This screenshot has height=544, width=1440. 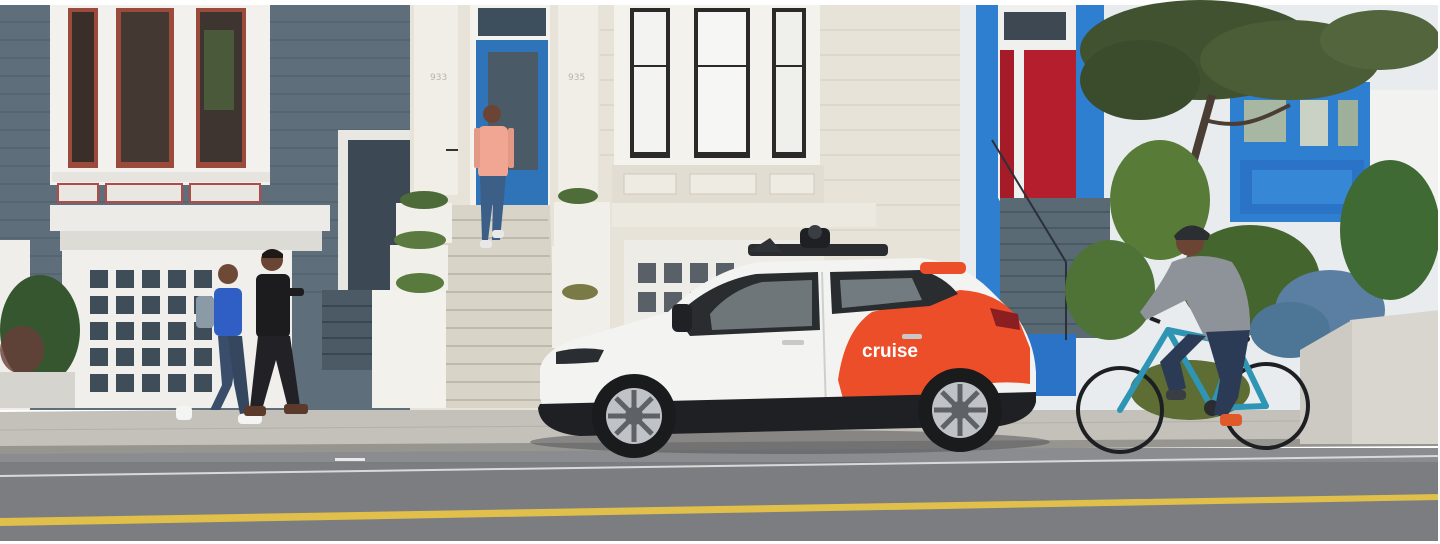 I want to click on headlight, so click(x=580, y=356).